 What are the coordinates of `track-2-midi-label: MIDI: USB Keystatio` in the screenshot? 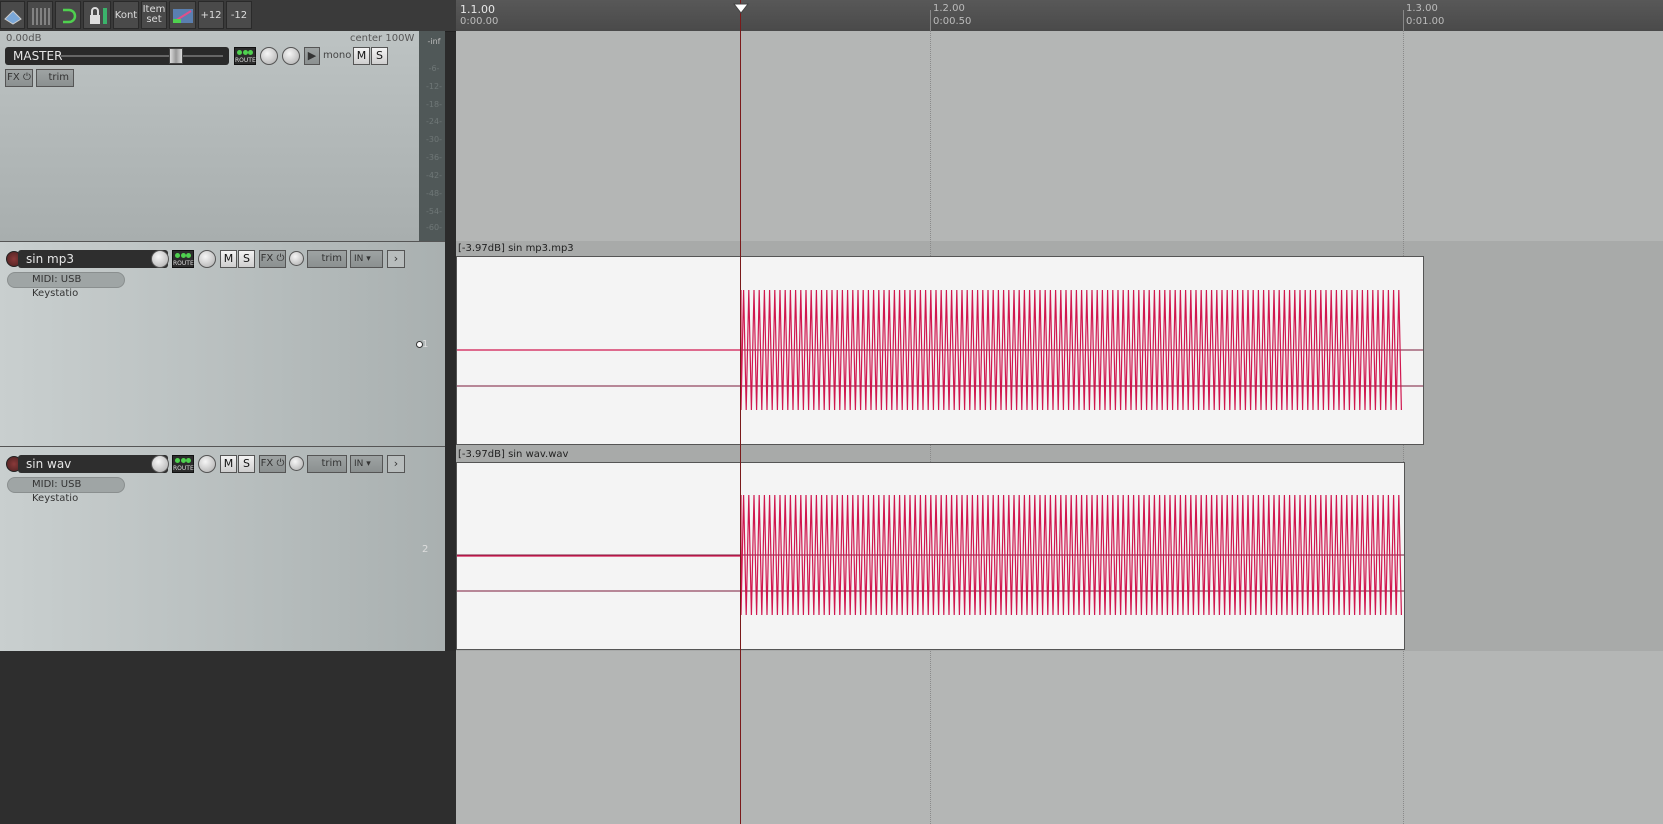 It's located at (57, 491).